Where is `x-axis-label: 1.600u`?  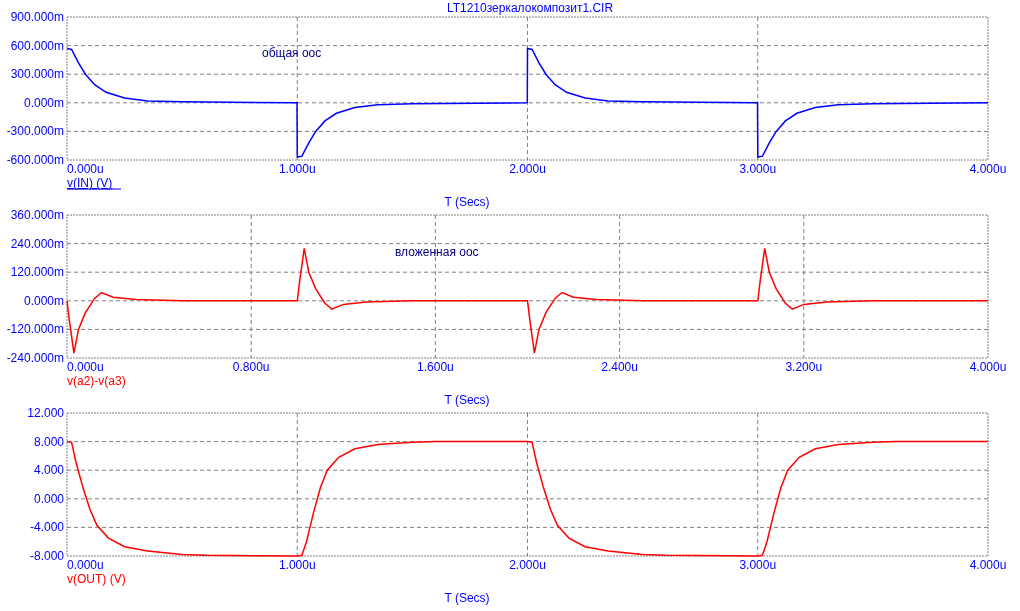
x-axis-label: 1.600u is located at coordinates (435, 367).